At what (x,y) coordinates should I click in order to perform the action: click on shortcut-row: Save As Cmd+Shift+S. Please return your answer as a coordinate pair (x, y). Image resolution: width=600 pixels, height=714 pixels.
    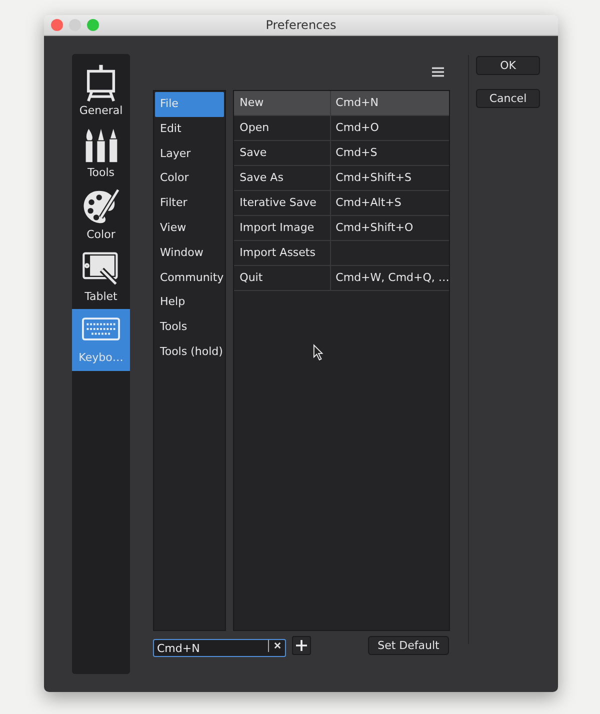
    Looking at the image, I should click on (342, 178).